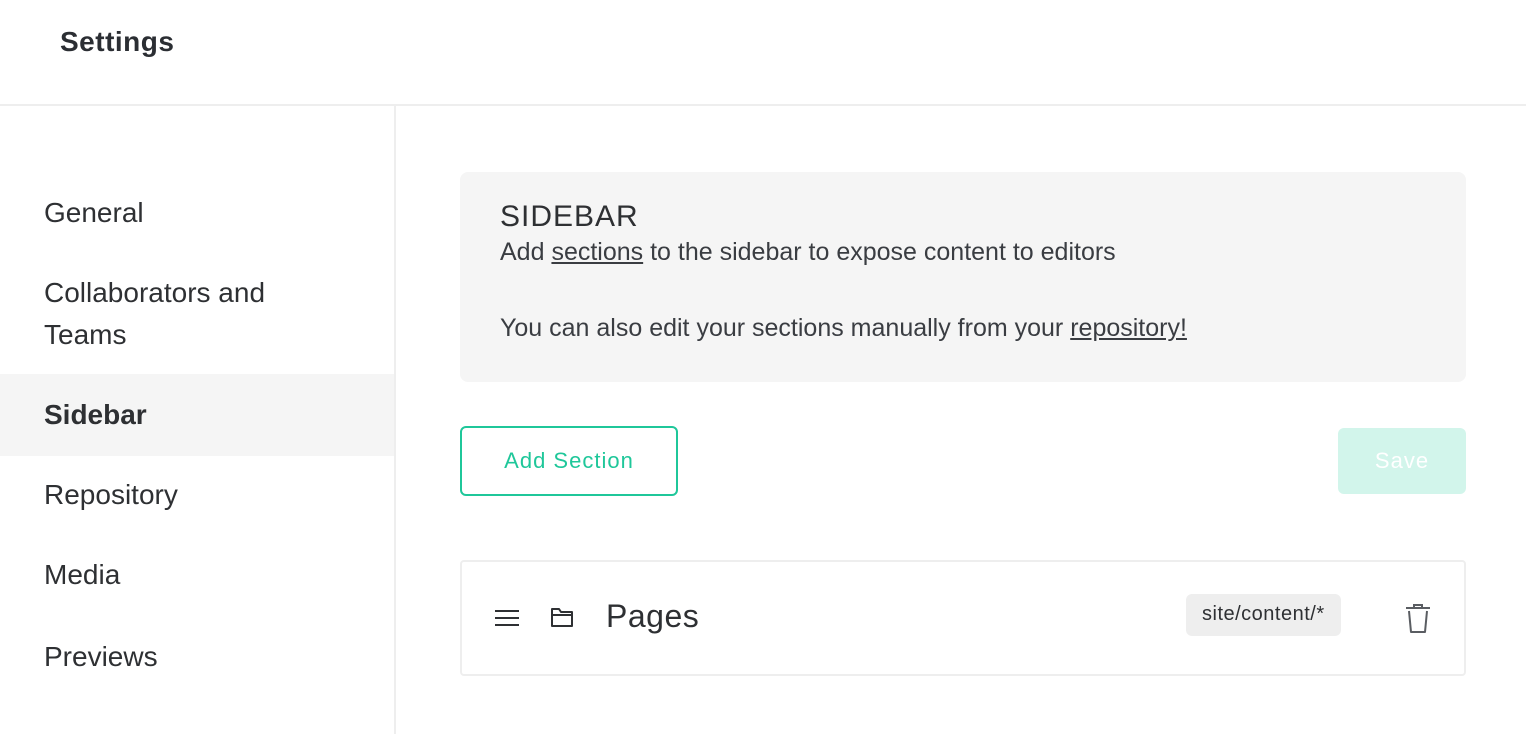 This screenshot has width=1526, height=734. Describe the element at coordinates (569, 461) in the screenshot. I see `add-section-button: Add Section` at that location.